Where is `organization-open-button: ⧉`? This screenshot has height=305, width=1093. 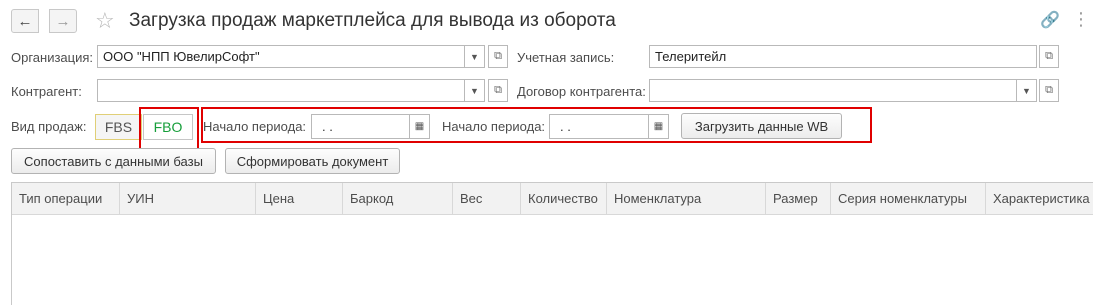 organization-open-button: ⧉ is located at coordinates (498, 56).